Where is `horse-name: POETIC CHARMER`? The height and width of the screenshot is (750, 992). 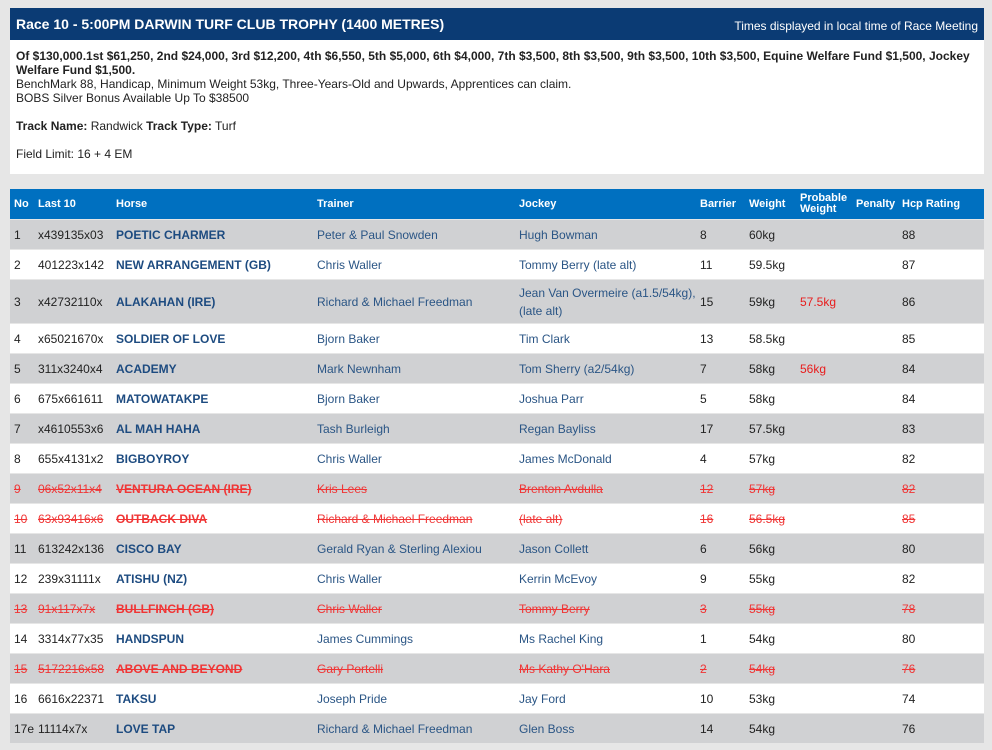 horse-name: POETIC CHARMER is located at coordinates (170, 235).